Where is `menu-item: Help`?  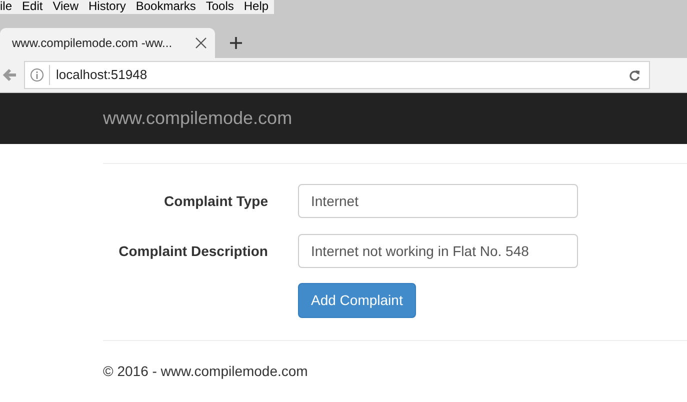 menu-item: Help is located at coordinates (256, 7).